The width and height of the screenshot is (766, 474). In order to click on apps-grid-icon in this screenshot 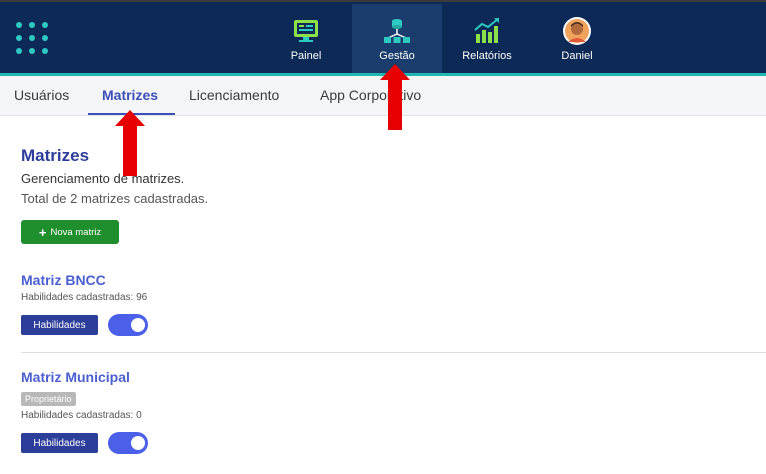, I will do `click(33, 39)`.